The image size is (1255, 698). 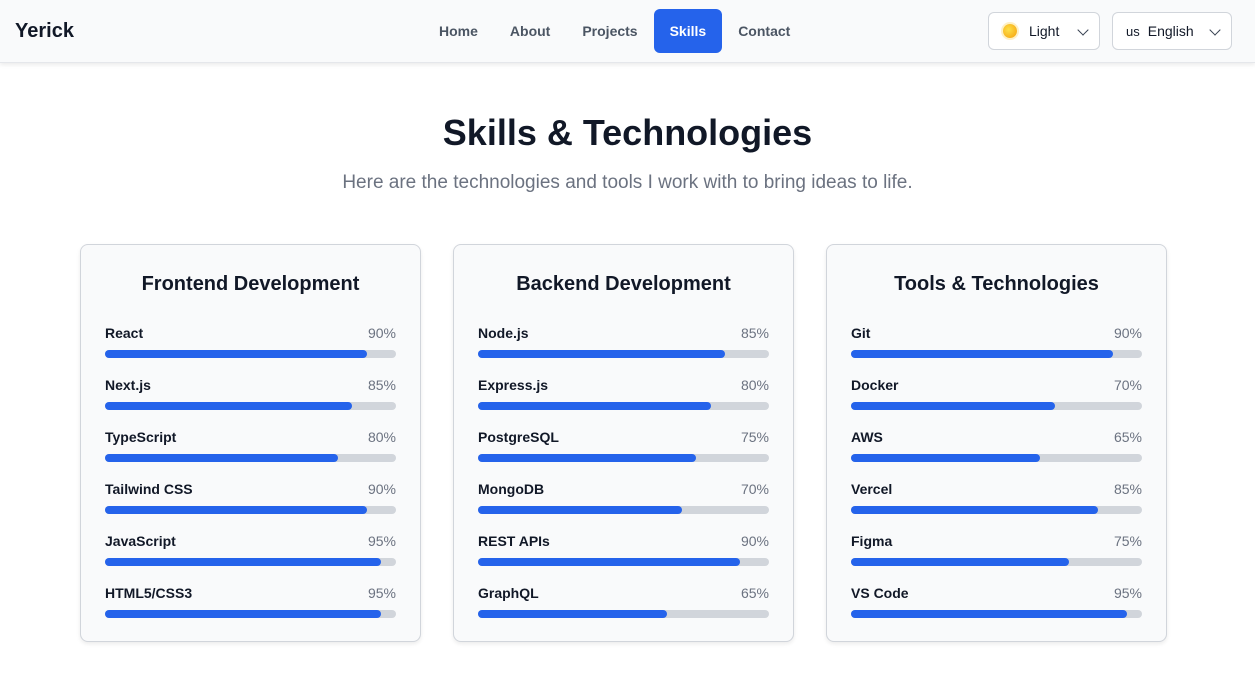 I want to click on language-select-value: English, so click(x=1170, y=31).